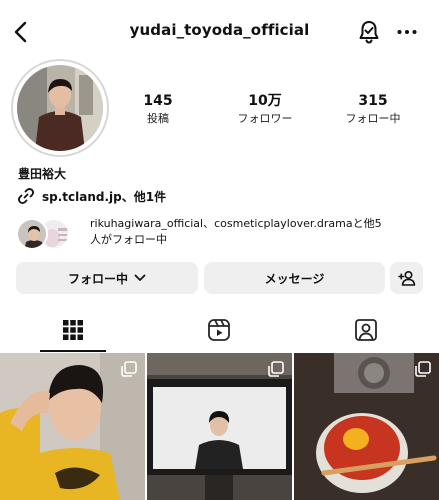 Image resolution: width=439 pixels, height=500 pixels. I want to click on followers-stat: 10万 フォロワー, so click(265, 109).